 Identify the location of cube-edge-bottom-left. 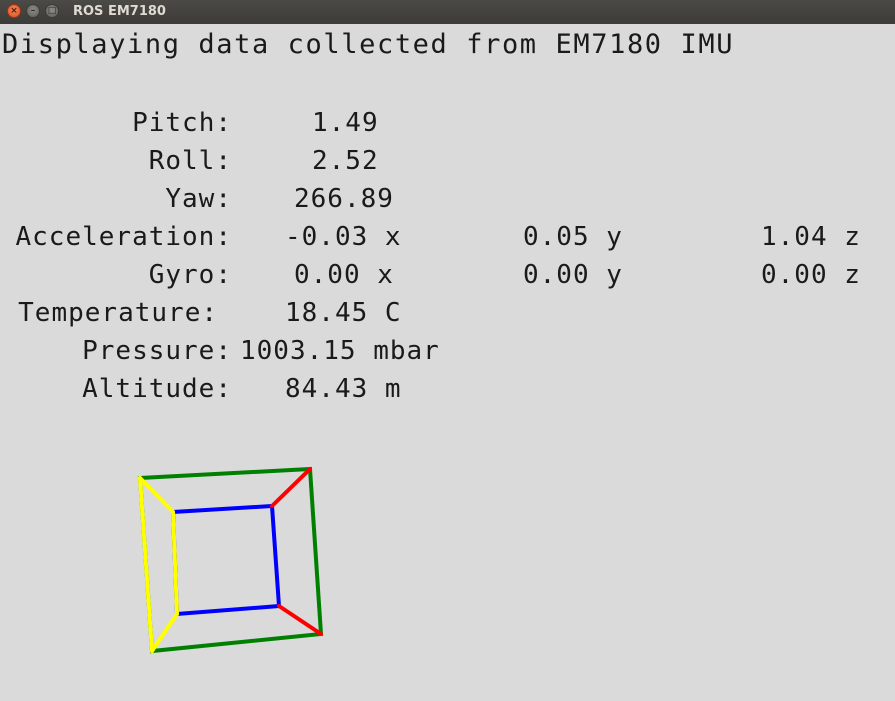
(164, 632).